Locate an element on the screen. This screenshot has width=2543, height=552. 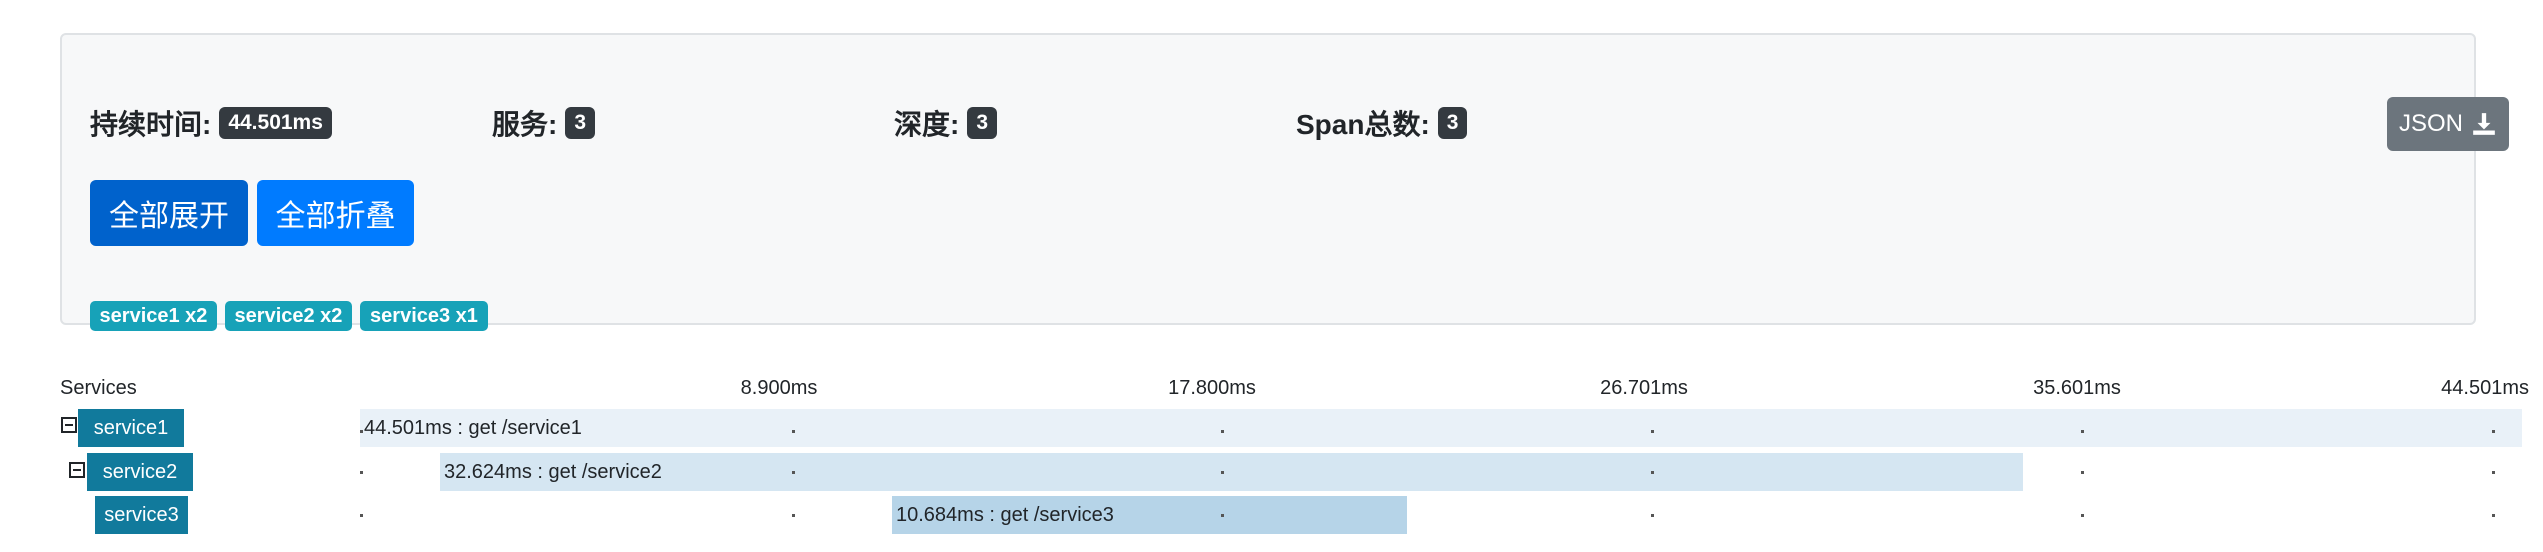
depth-stat: 深度: 3 is located at coordinates (946, 123).